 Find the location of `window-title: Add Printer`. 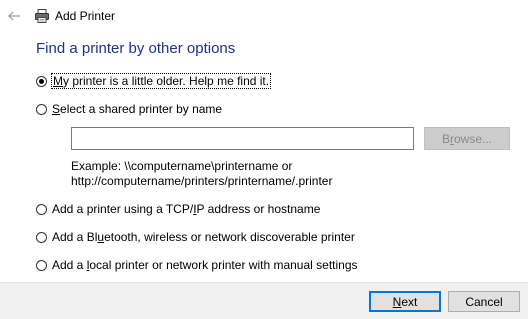

window-title: Add Printer is located at coordinates (85, 16).